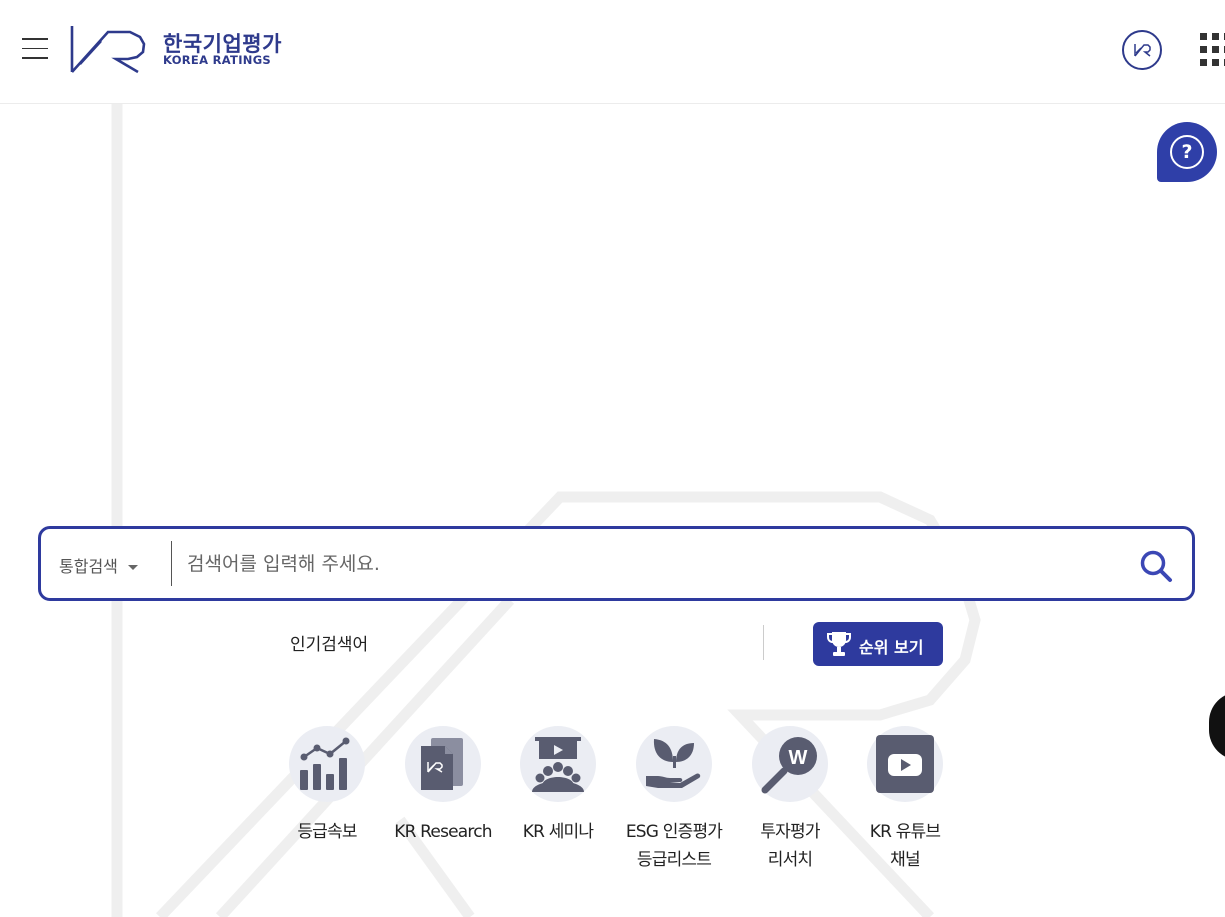  Describe the element at coordinates (798, 758) in the screenshot. I see `svg-text: W` at that location.